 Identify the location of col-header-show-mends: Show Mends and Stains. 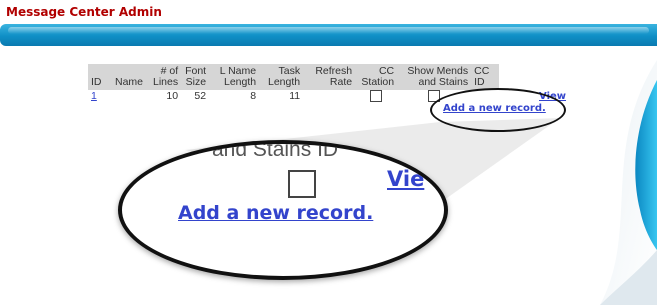
(434, 77).